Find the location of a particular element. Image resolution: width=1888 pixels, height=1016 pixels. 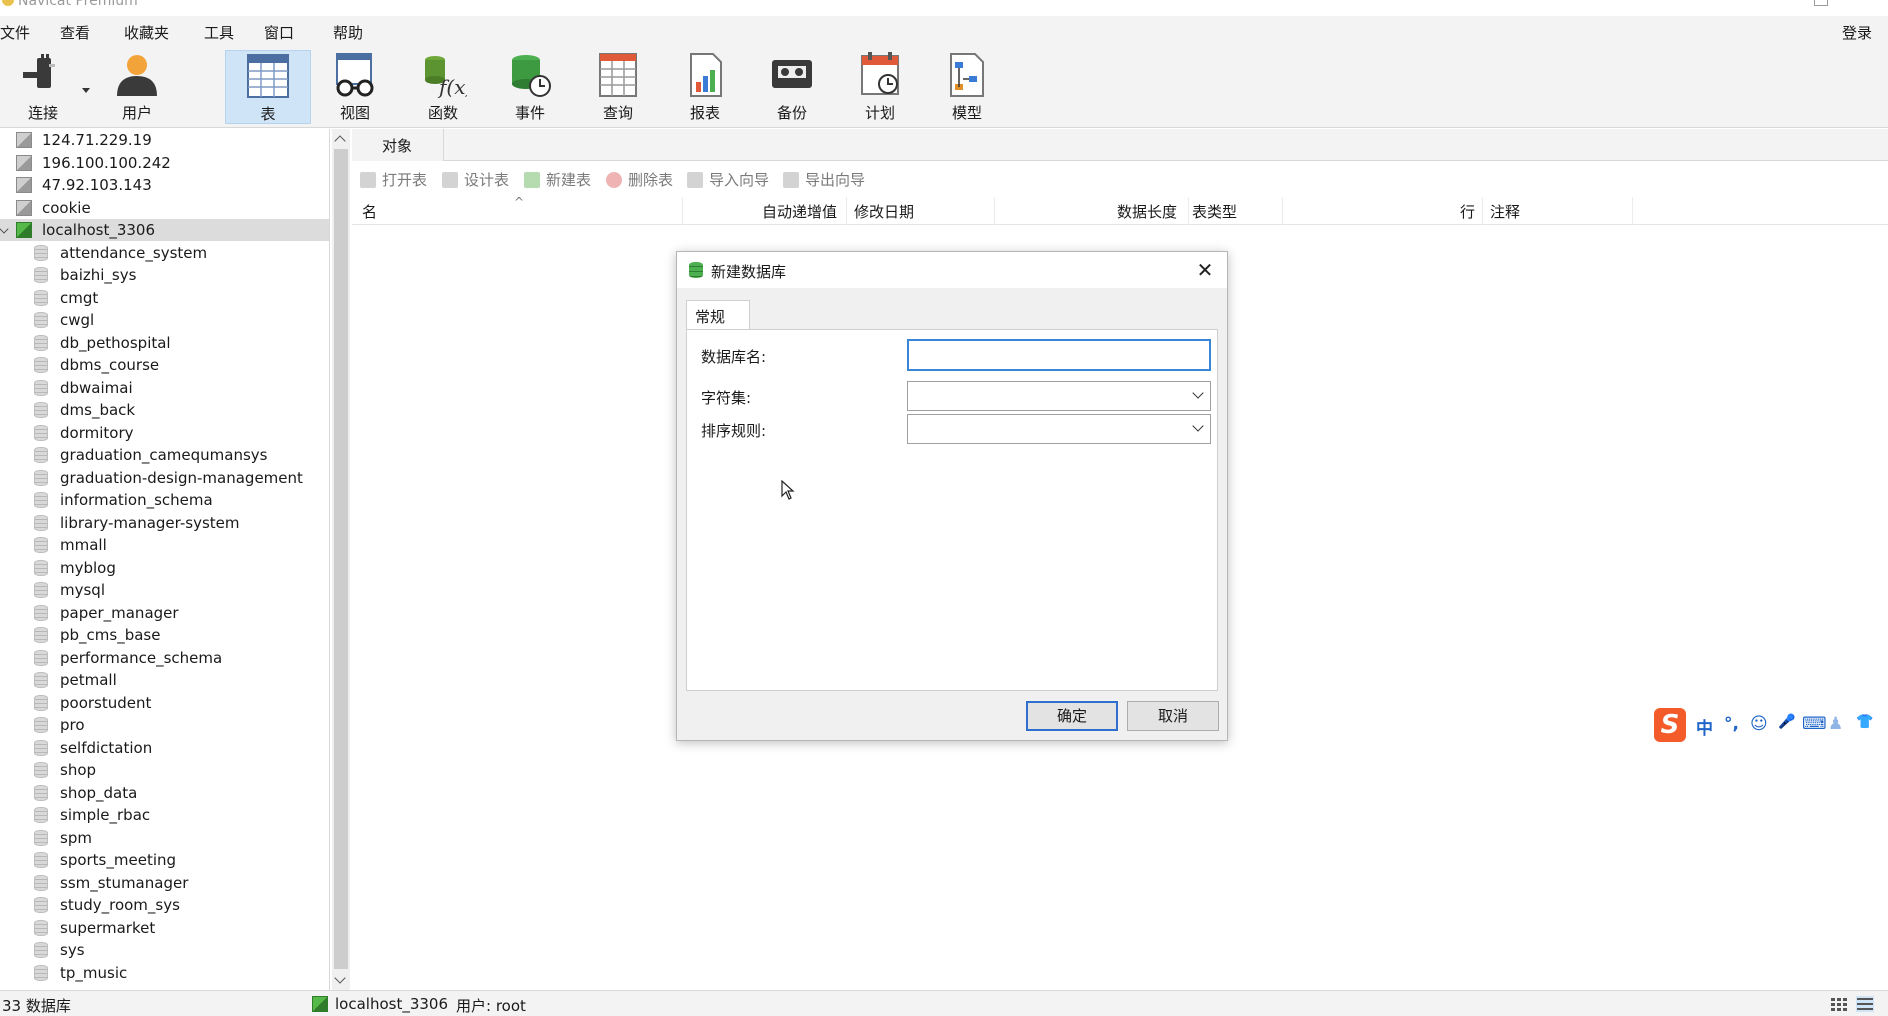

report-button: 报表 is located at coordinates (705, 87).